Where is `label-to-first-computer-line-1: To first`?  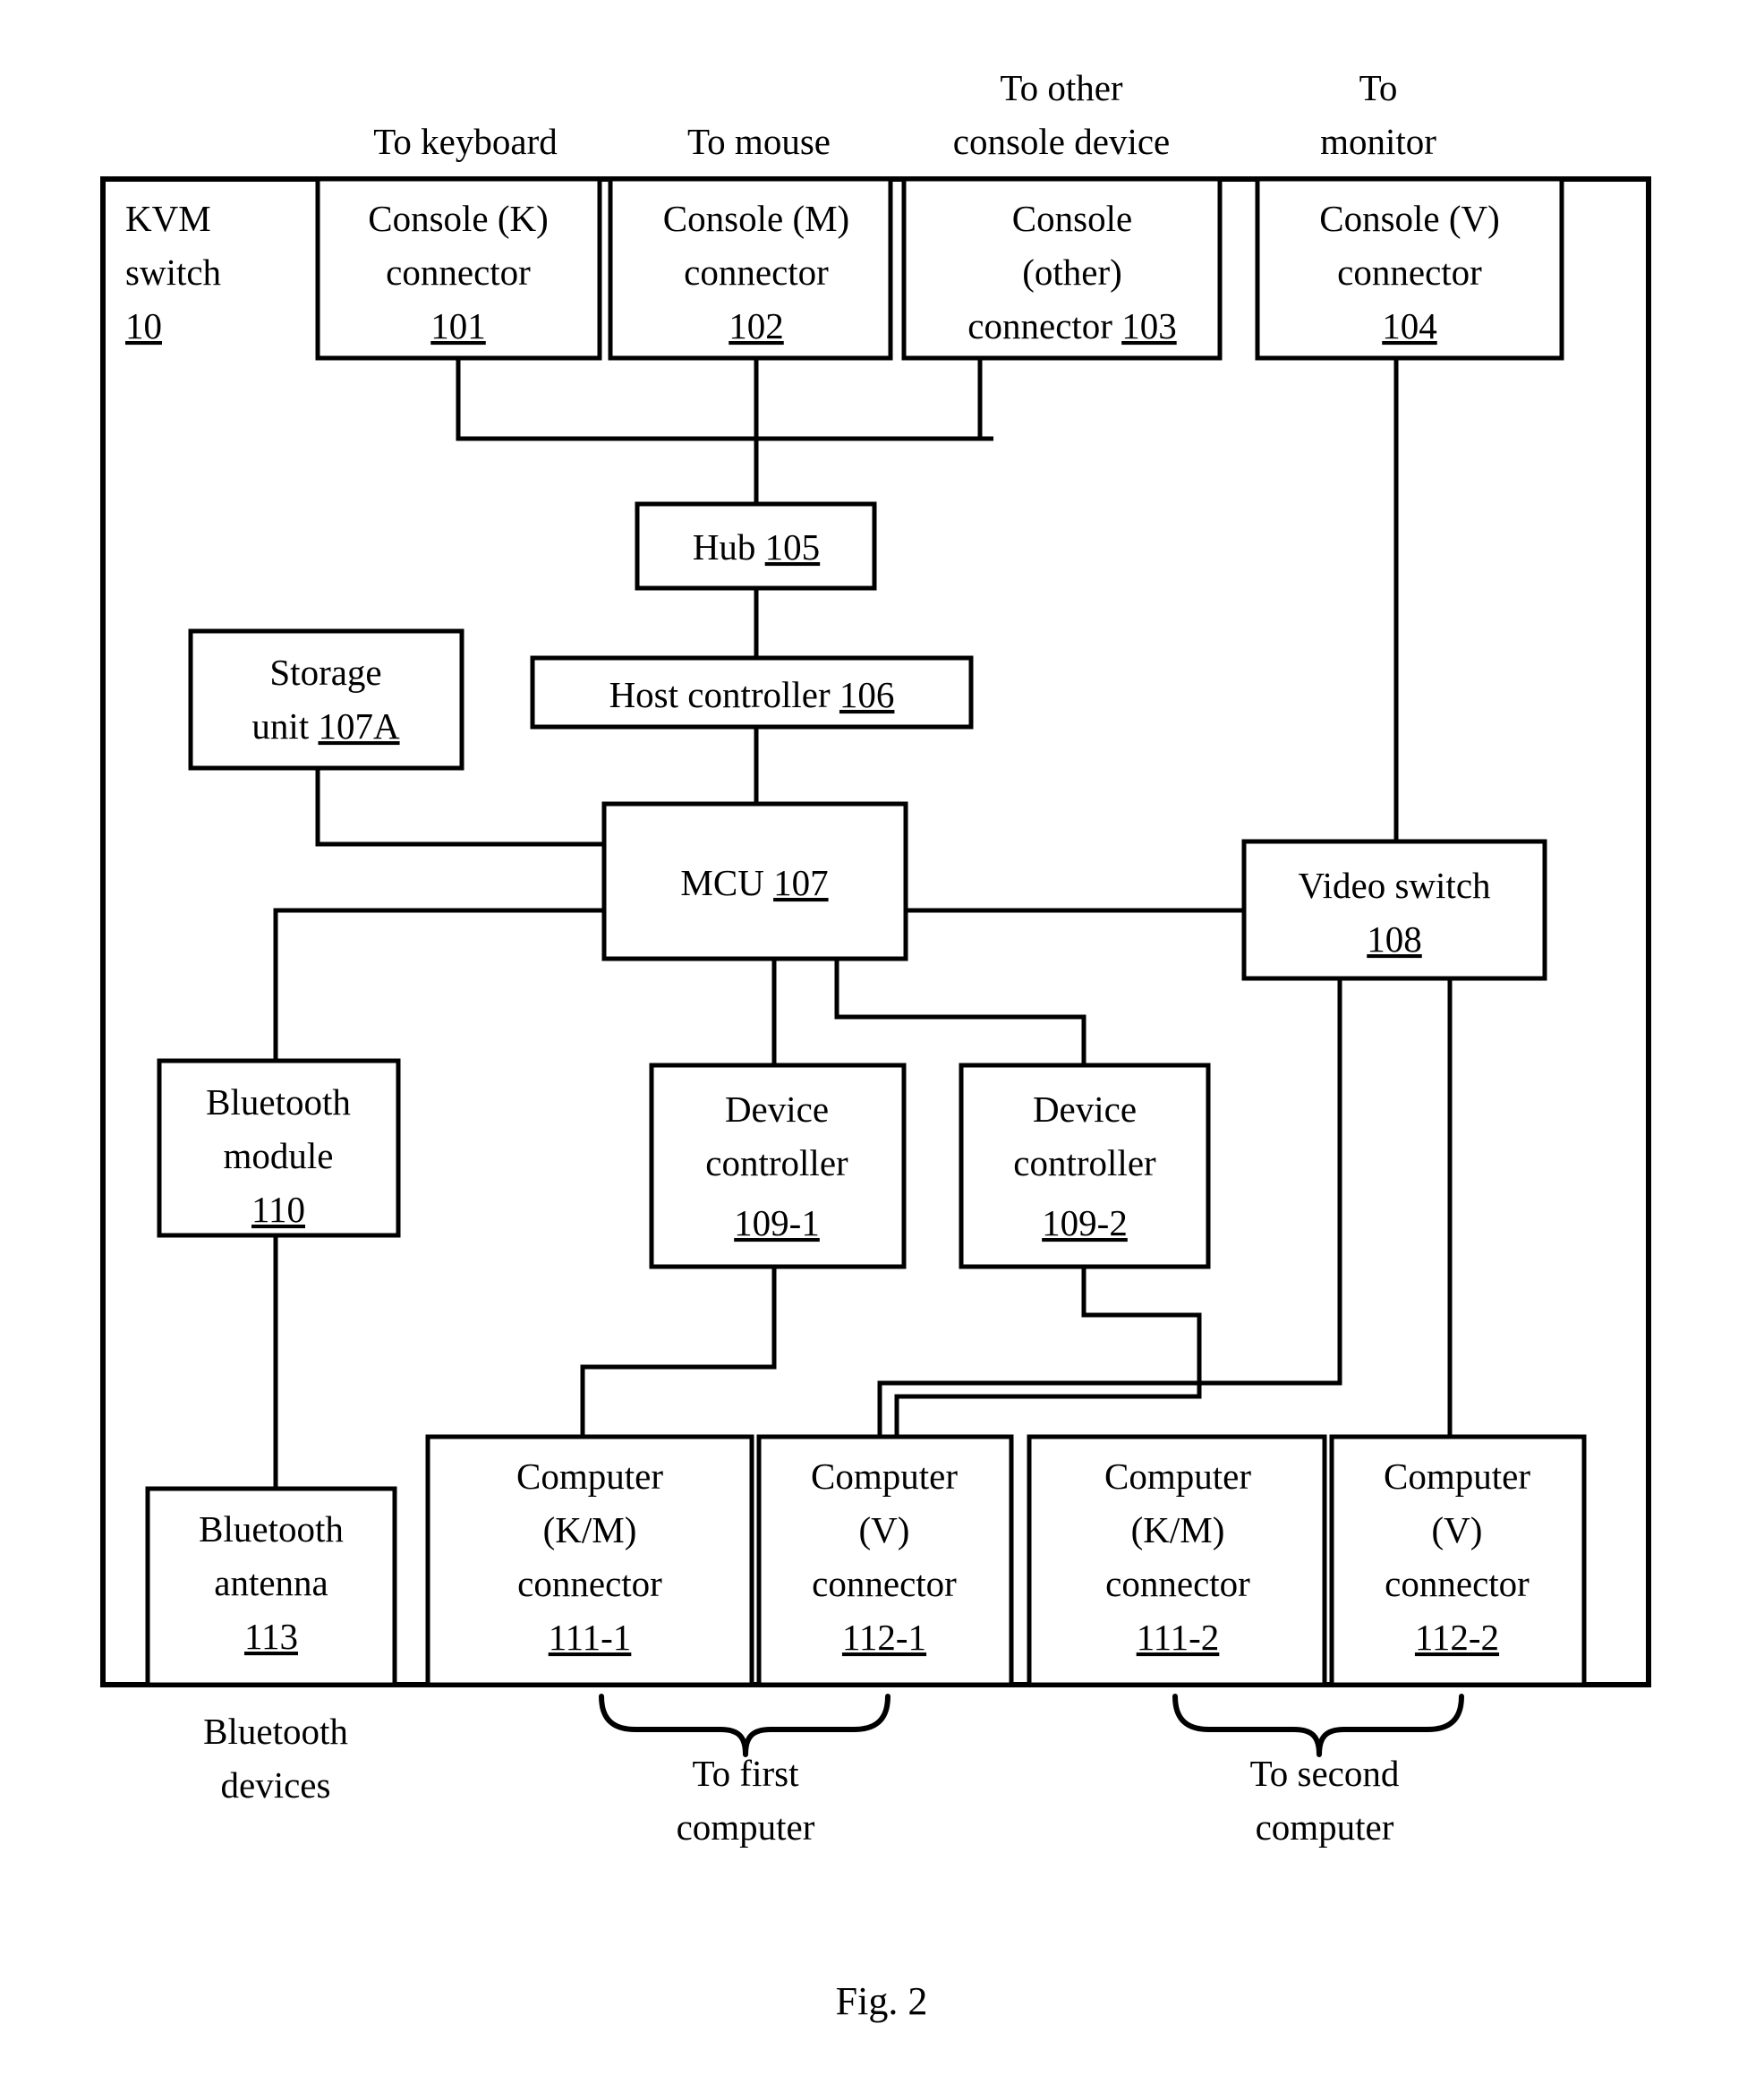 label-to-first-computer-line-1: To first is located at coordinates (746, 1773).